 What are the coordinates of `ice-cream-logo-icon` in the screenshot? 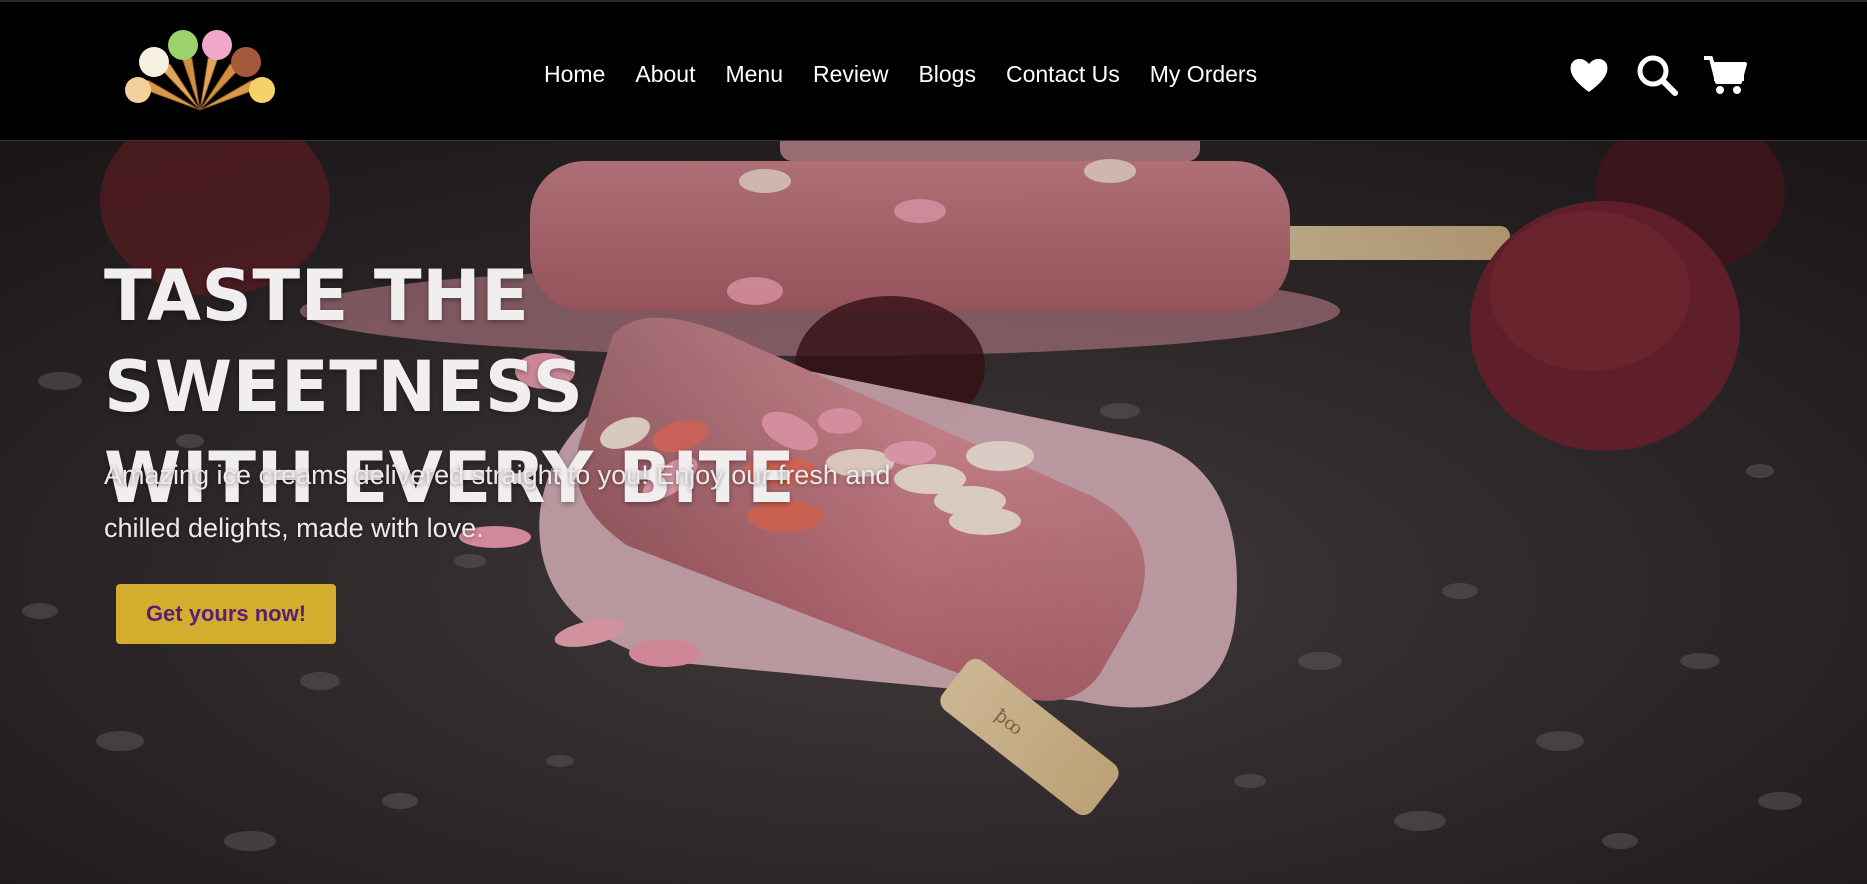 It's located at (200, 70).